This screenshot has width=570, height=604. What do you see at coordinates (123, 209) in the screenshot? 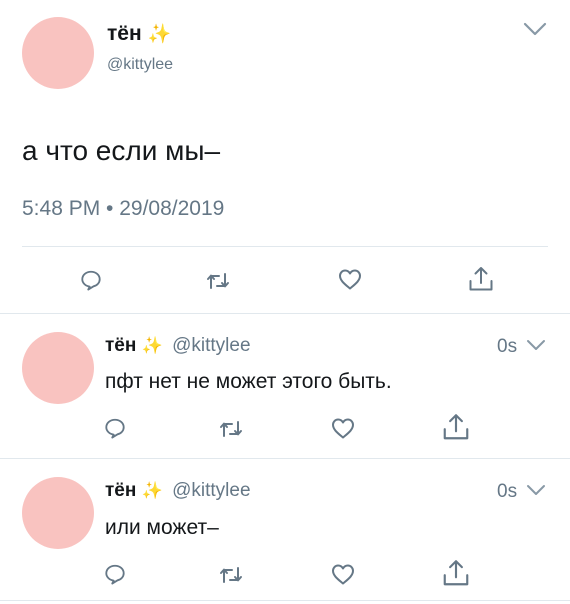
I see `timestamp: 5:48 PM • 29/08/2019` at bounding box center [123, 209].